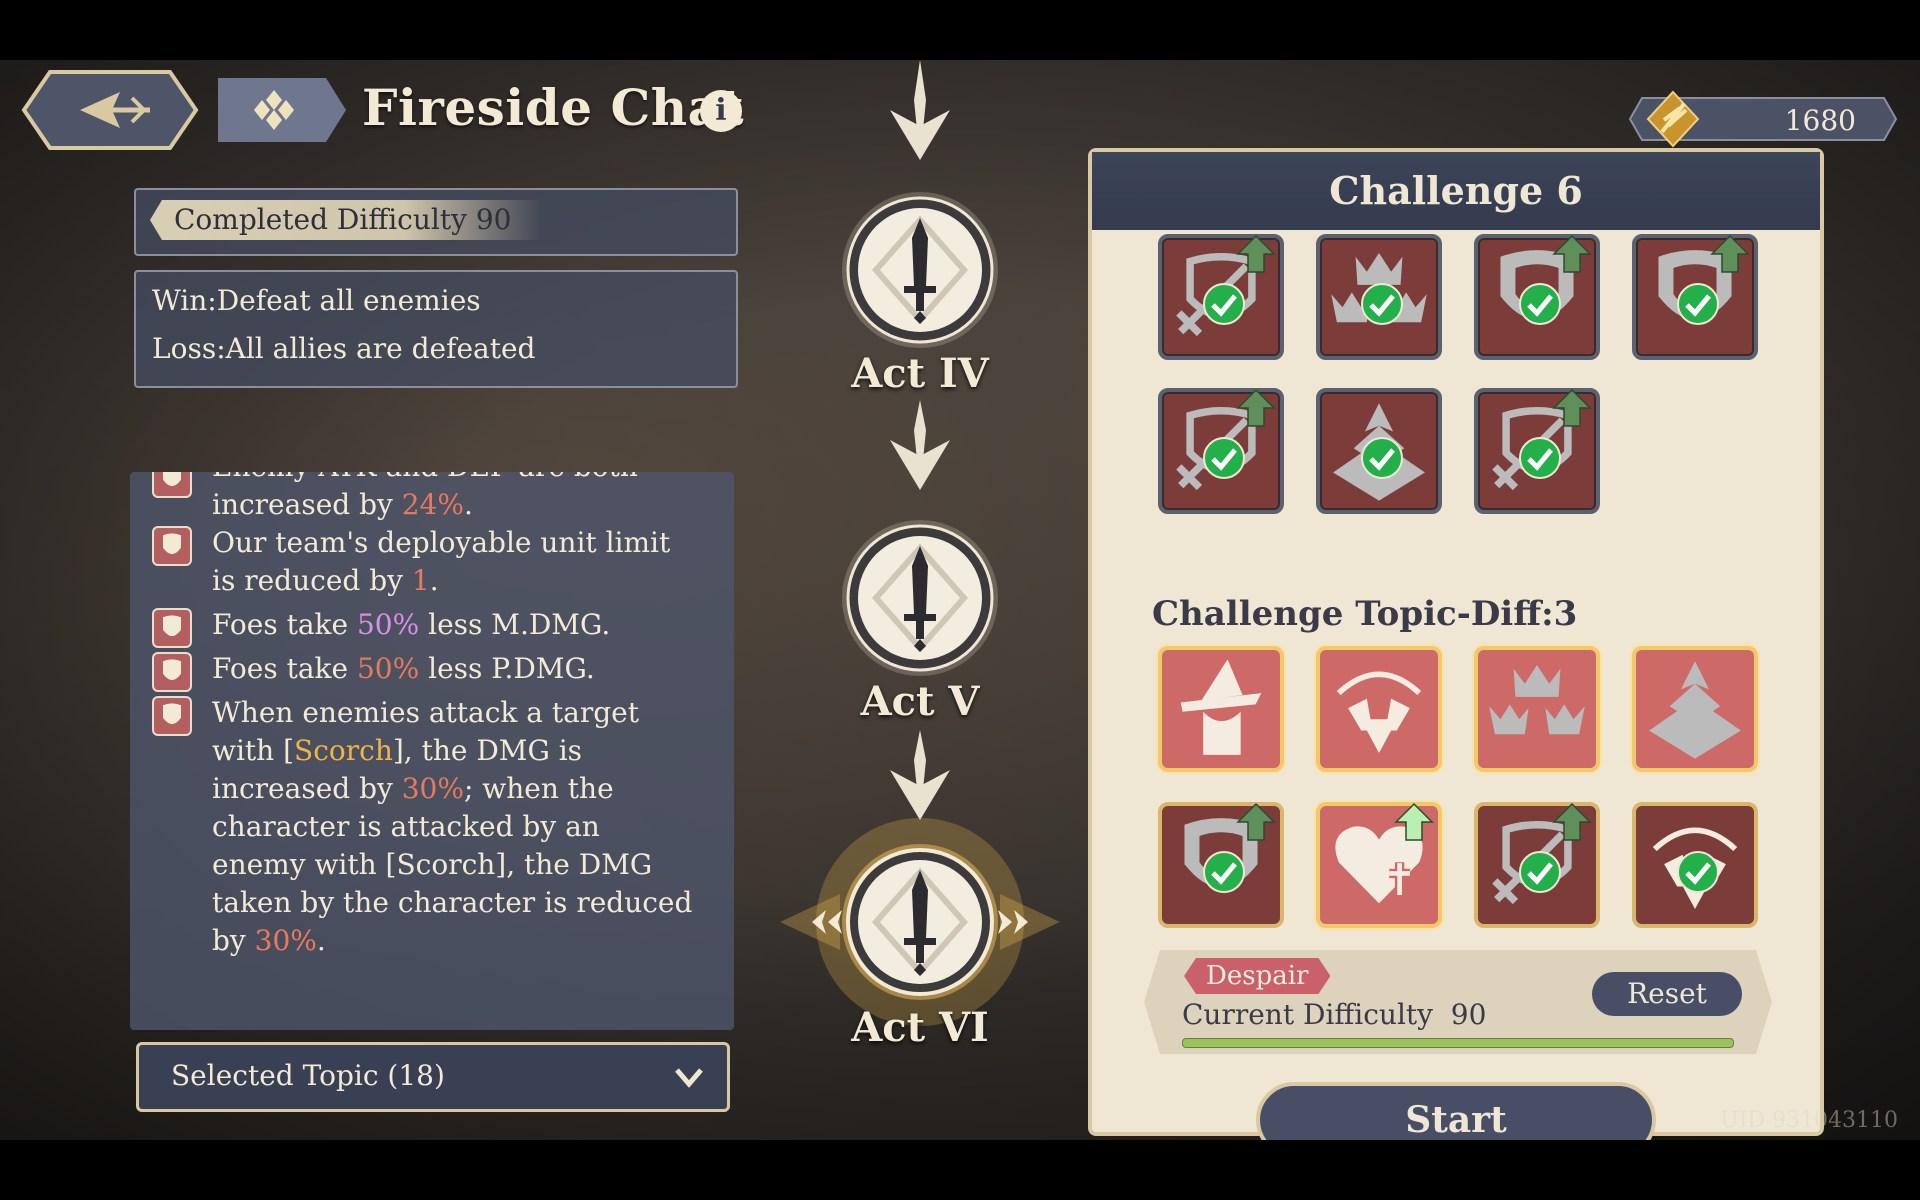 This screenshot has width=1920, height=1200. I want to click on effect-text-line: character is attacked by an, so click(406, 826).